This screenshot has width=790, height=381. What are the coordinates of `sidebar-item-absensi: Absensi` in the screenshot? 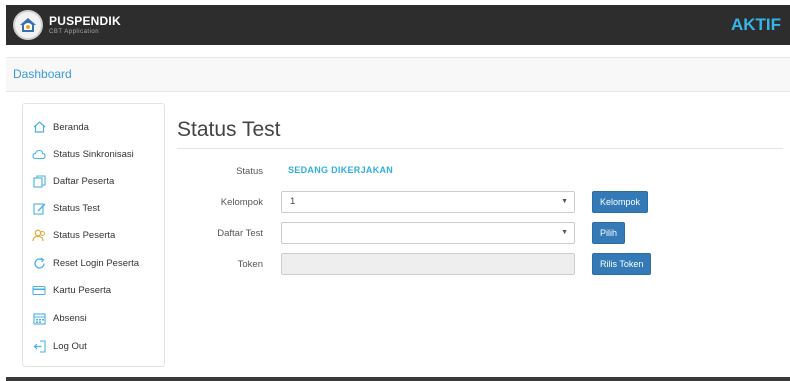 It's located at (59, 318).